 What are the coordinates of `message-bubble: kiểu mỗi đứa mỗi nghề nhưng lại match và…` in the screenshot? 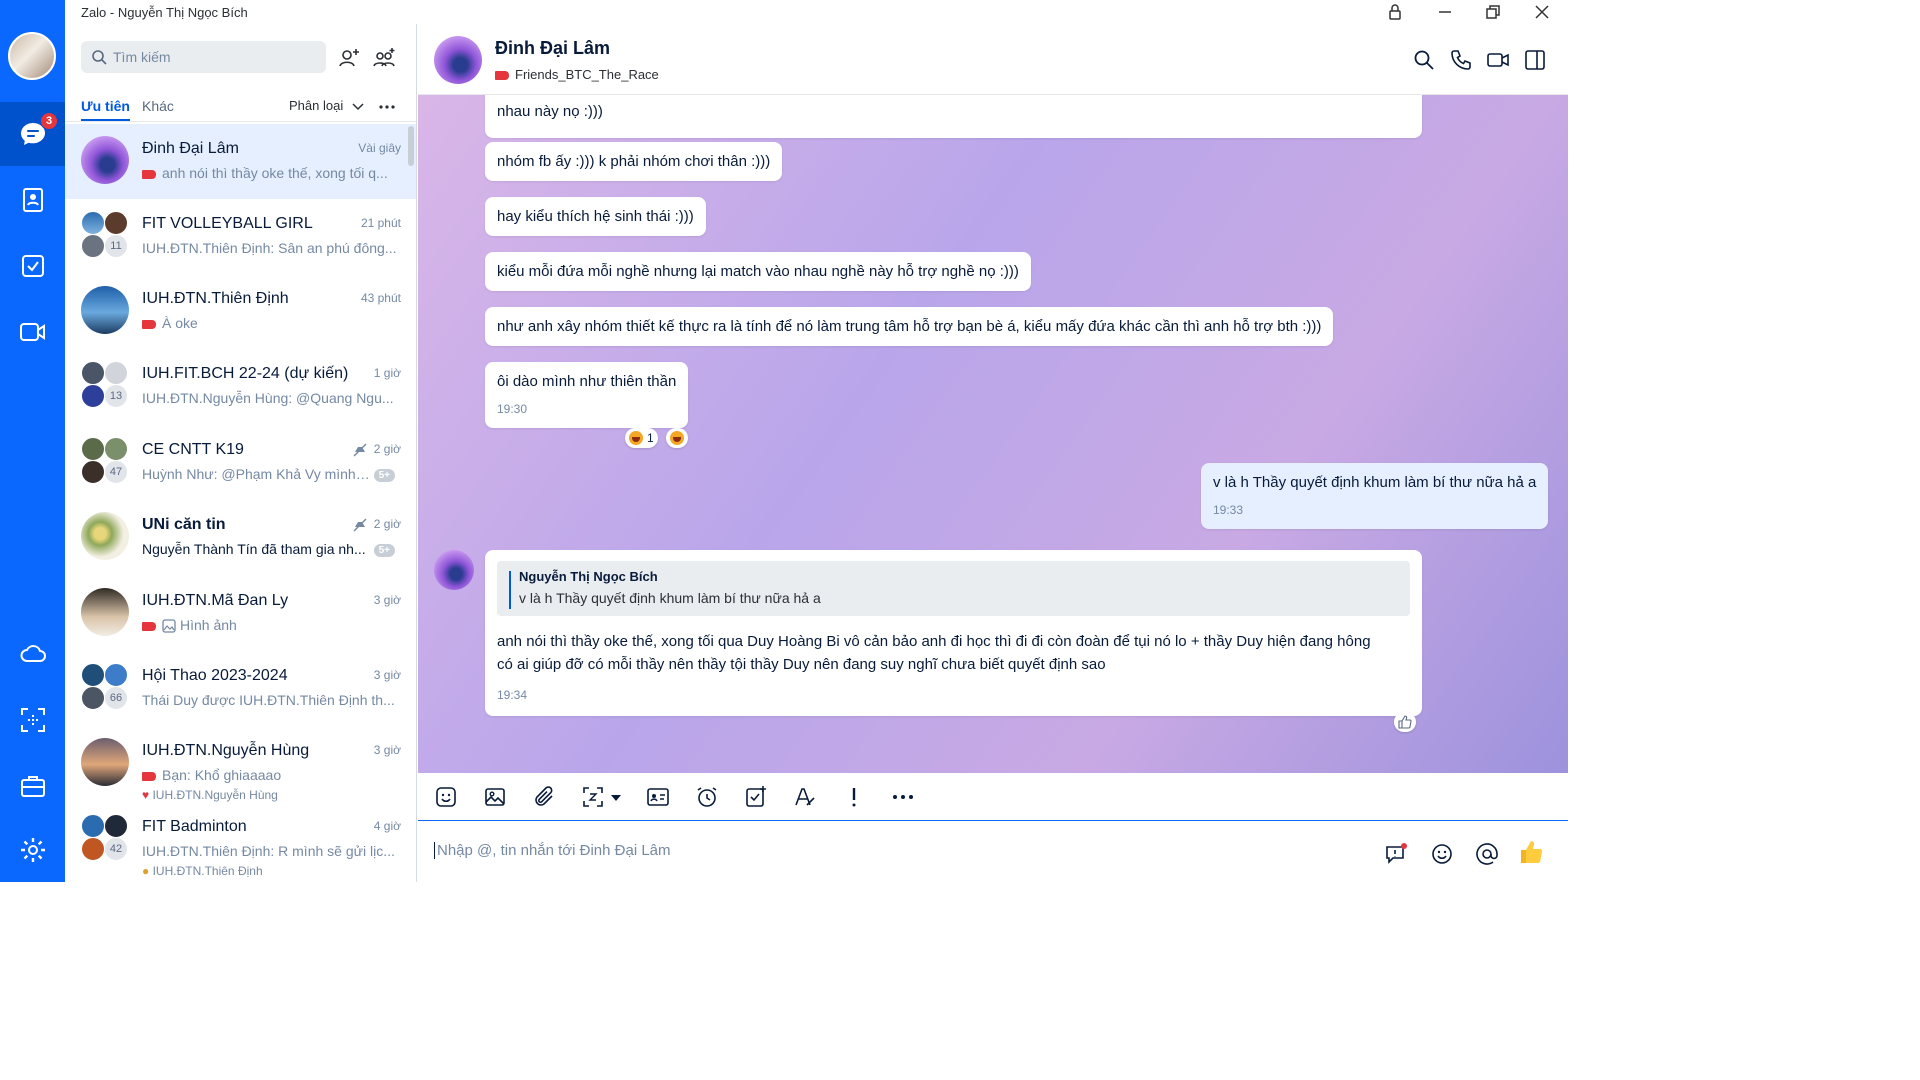 It's located at (758, 271).